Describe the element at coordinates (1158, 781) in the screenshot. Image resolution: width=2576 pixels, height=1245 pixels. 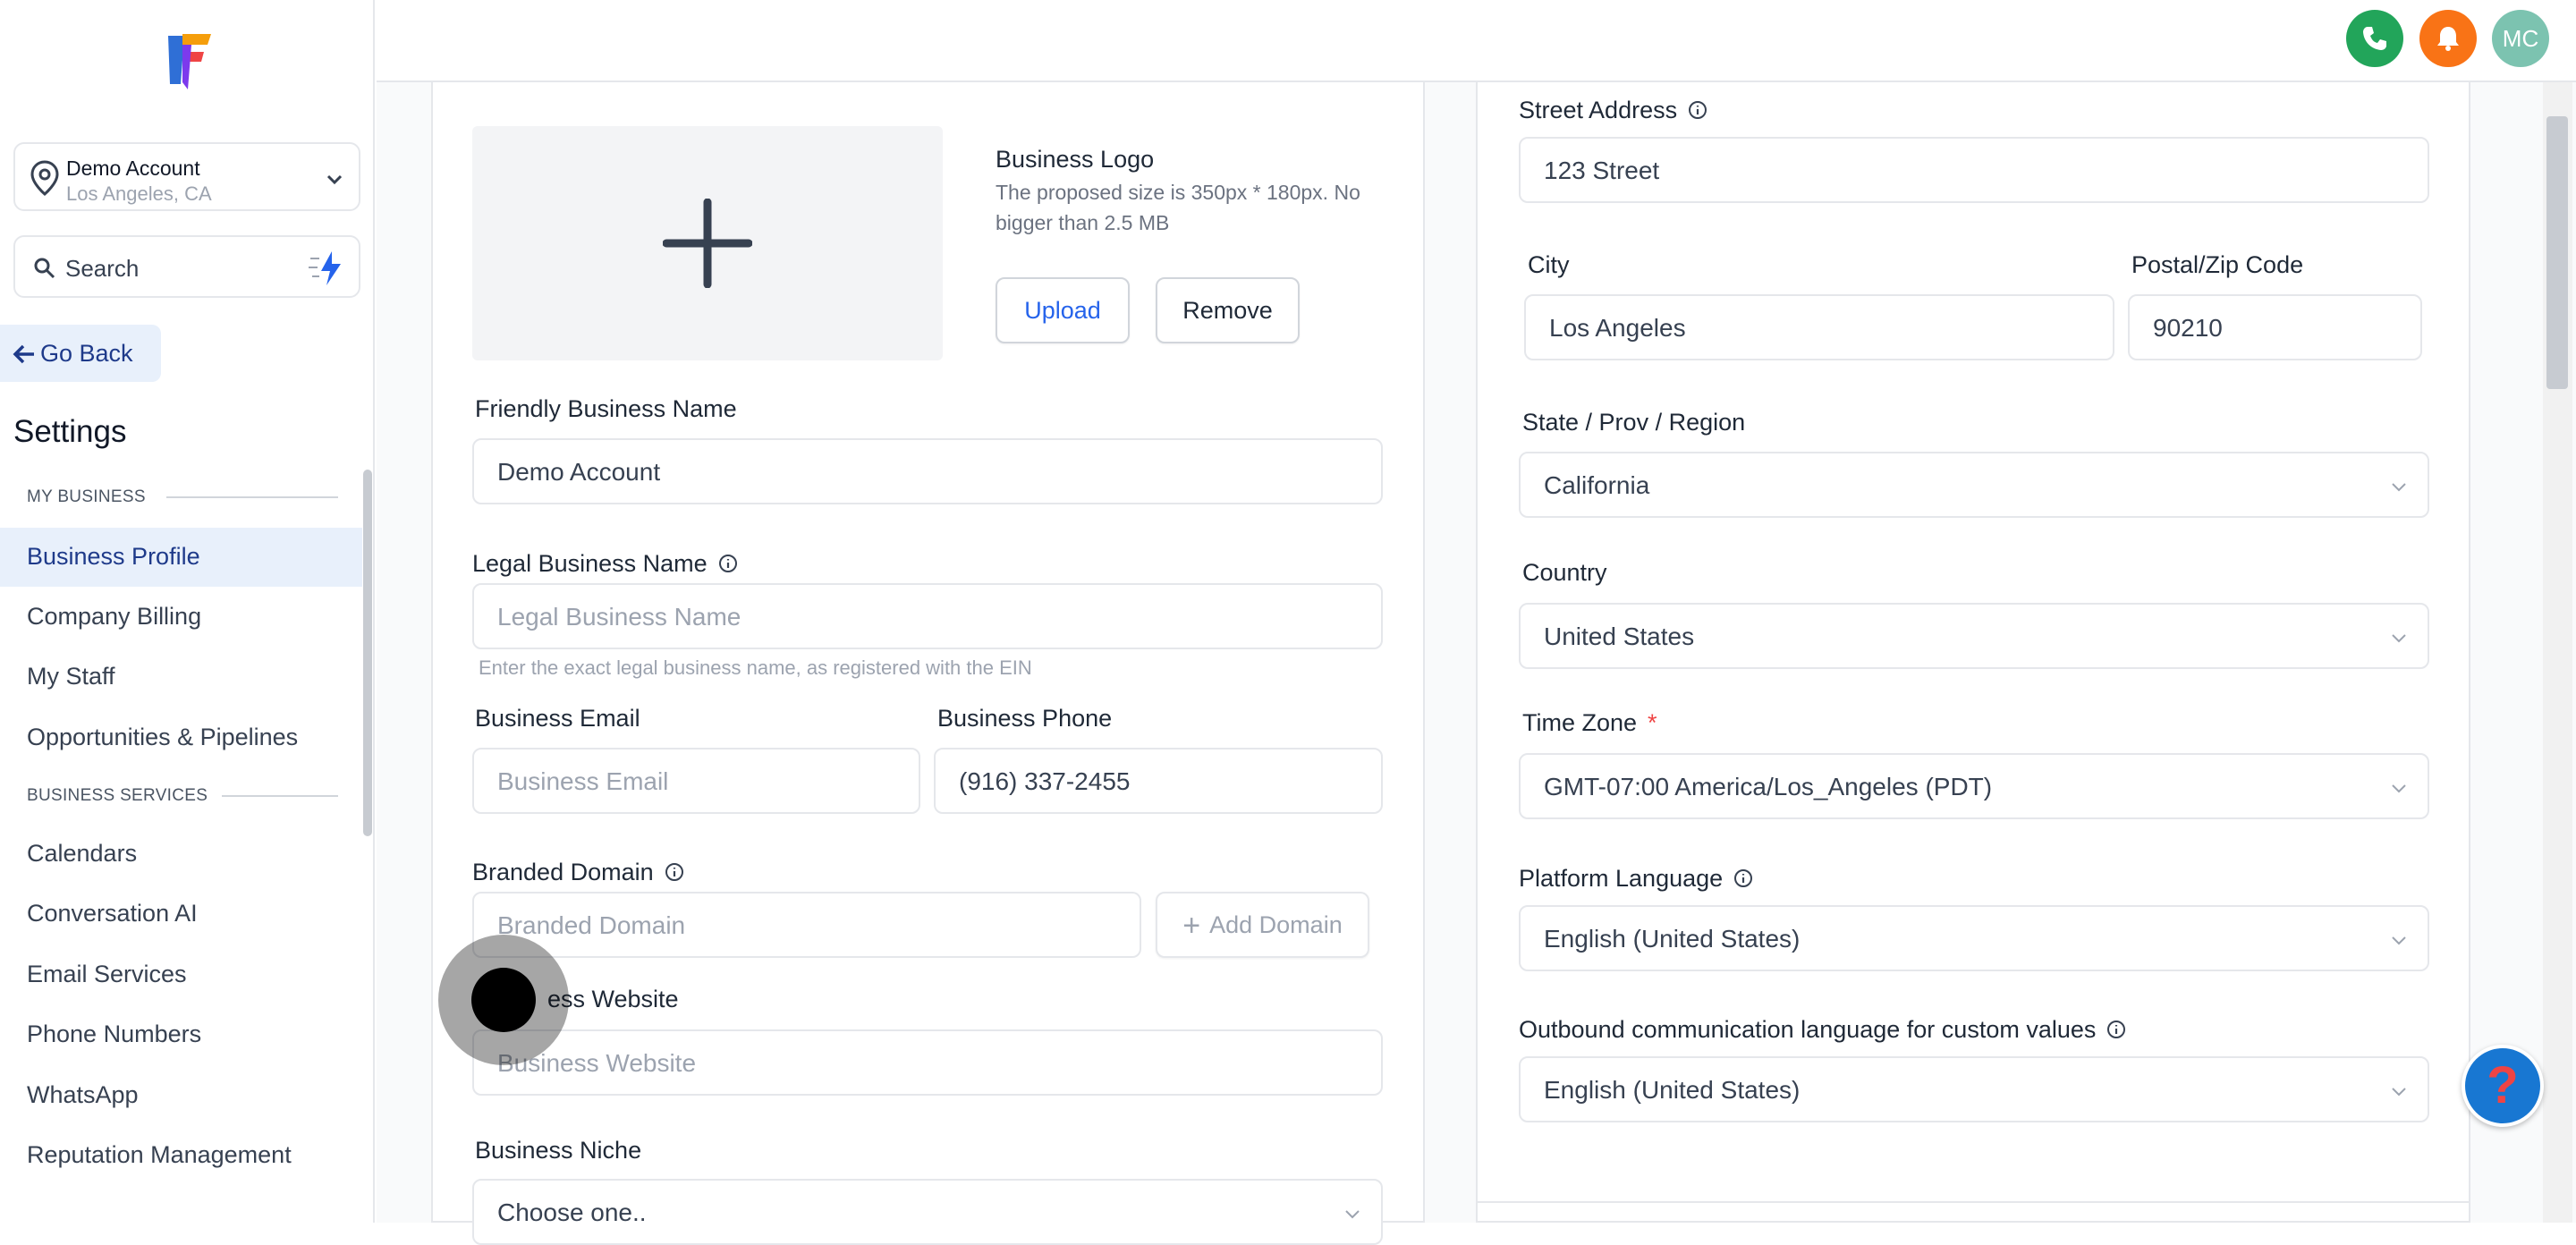
I see `business-phone-input: (916) 337-2455` at that location.